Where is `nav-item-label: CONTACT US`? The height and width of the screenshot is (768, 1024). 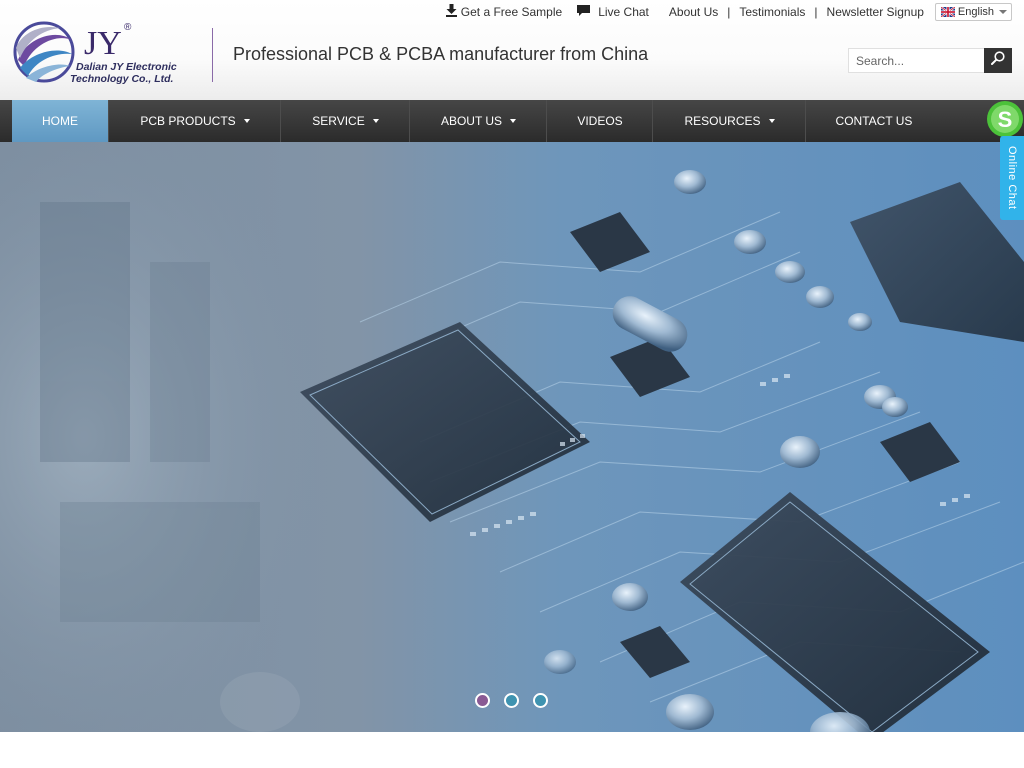 nav-item-label: CONTACT US is located at coordinates (874, 121).